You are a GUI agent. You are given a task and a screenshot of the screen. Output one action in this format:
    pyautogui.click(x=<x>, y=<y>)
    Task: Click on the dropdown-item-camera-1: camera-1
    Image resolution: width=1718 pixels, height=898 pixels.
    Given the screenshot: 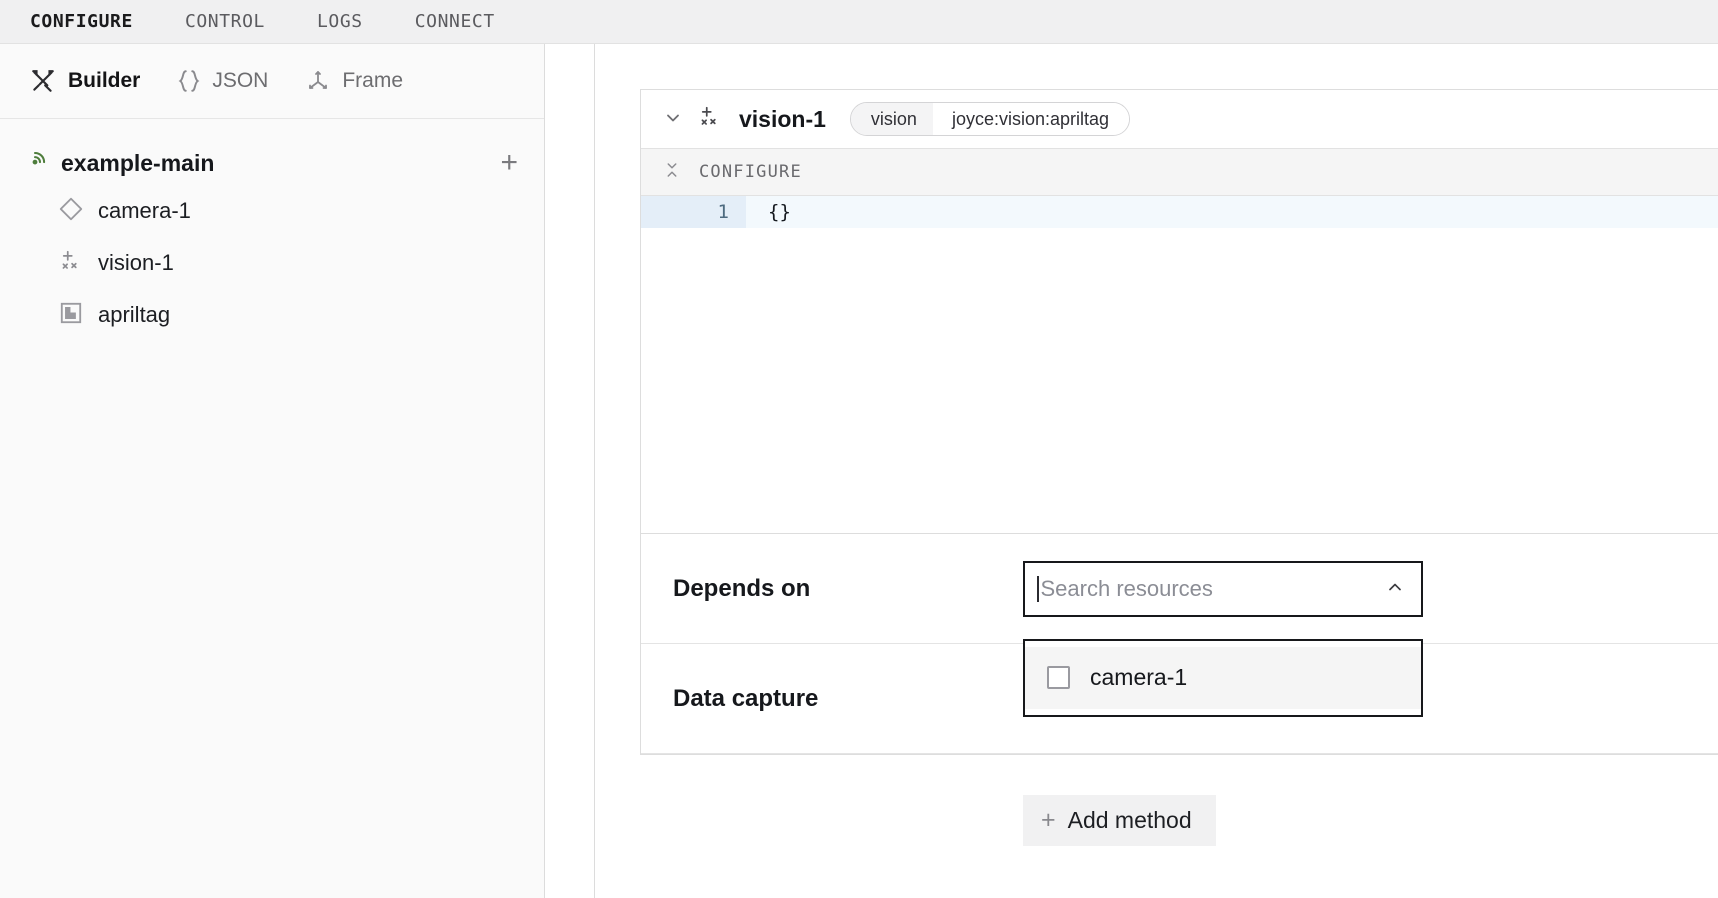 What is the action you would take?
    pyautogui.click(x=1223, y=677)
    